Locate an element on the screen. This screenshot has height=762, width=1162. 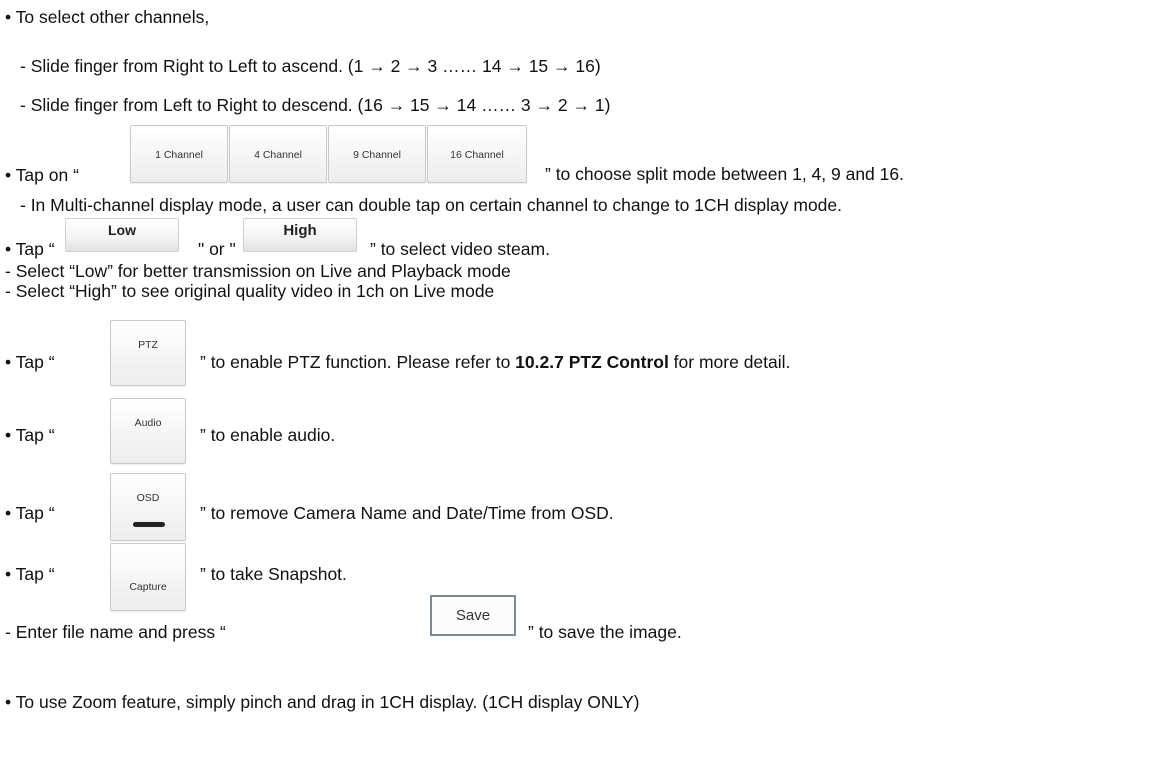
channel-4-button: 4 Channel is located at coordinates (278, 154).